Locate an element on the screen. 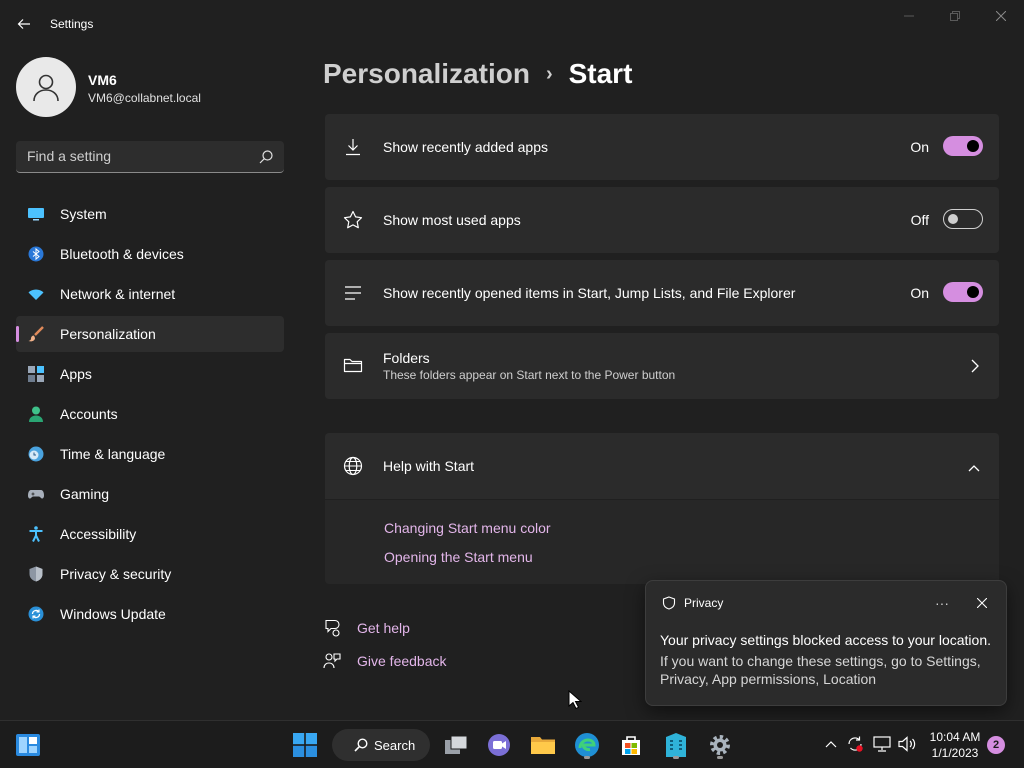  mouse-cursor-icon is located at coordinates (575, 700).